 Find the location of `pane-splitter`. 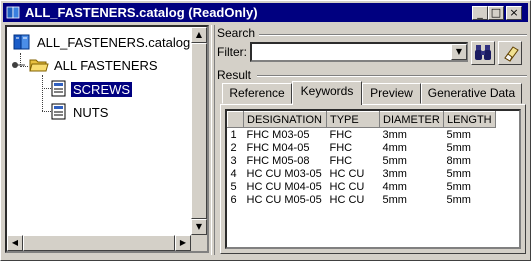

pane-splitter is located at coordinates (213, 140).